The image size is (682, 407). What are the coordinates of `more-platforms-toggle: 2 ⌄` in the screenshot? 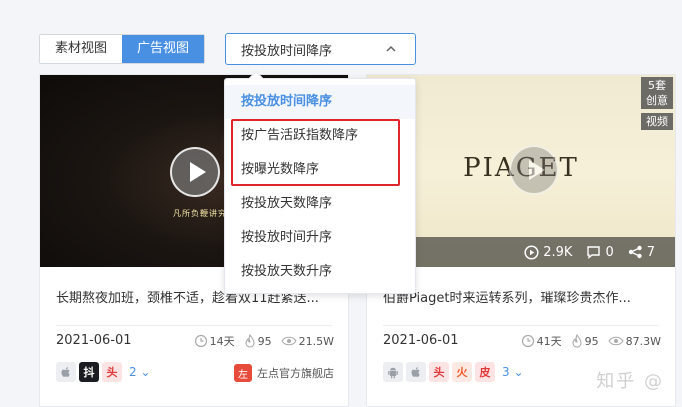 It's located at (140, 372).